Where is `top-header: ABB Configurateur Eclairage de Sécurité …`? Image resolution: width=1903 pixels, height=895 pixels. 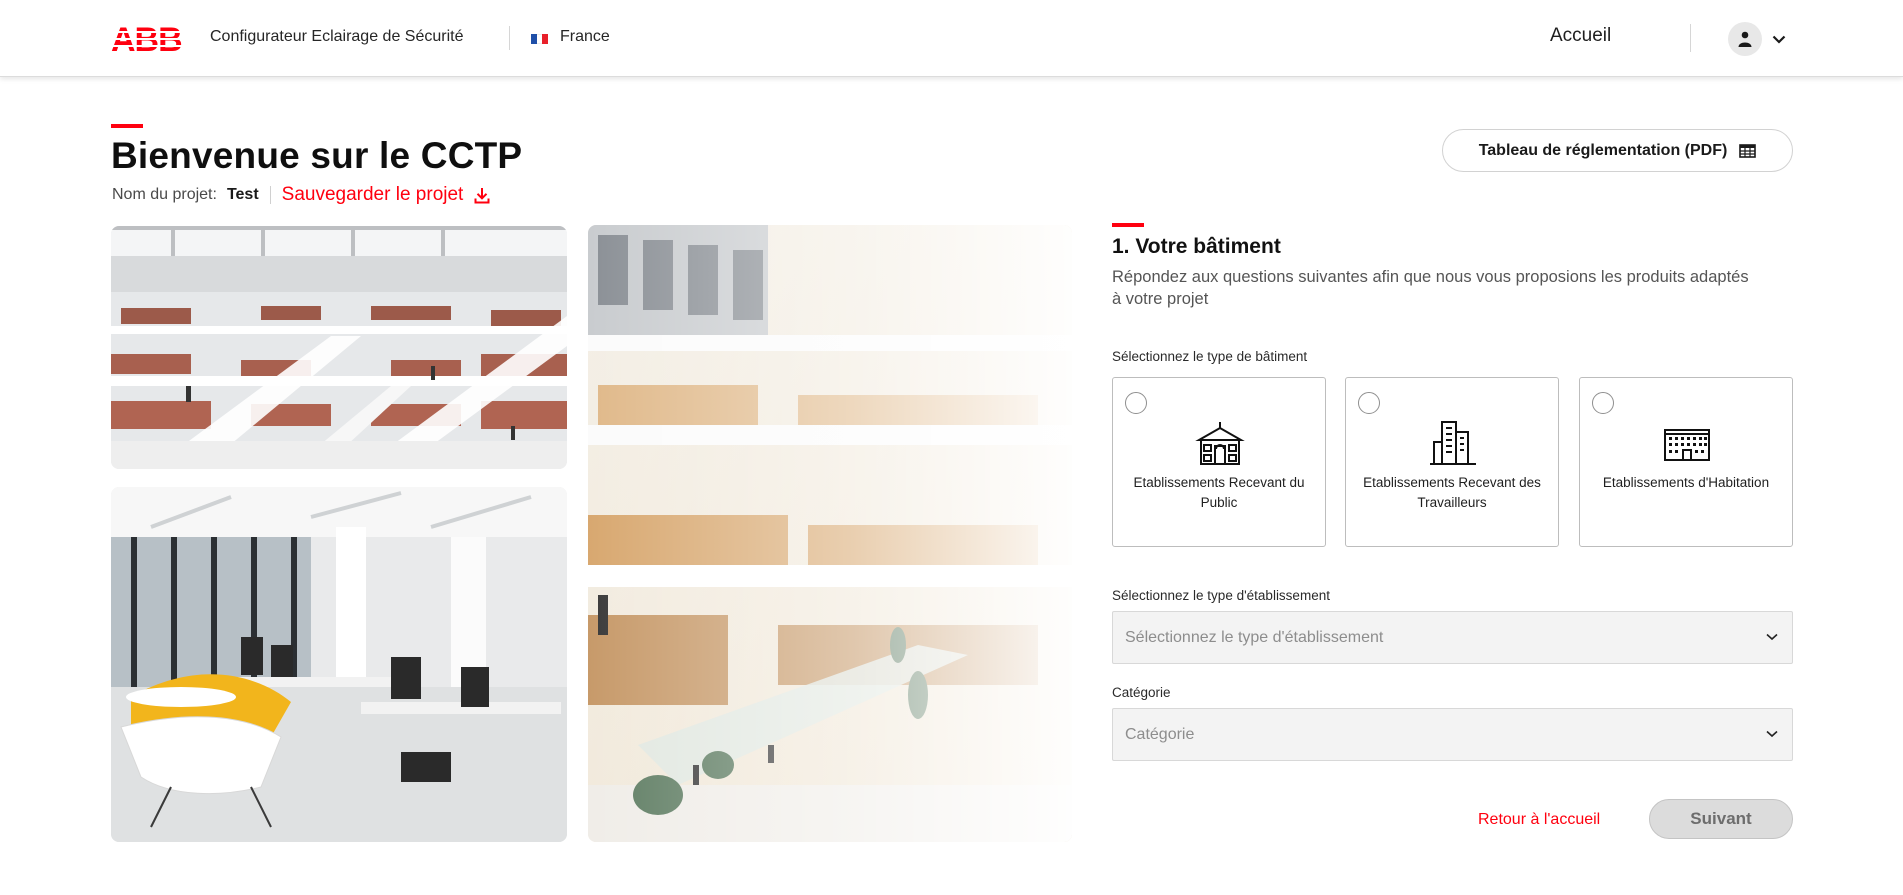 top-header: ABB Configurateur Eclairage de Sécurité … is located at coordinates (951, 38).